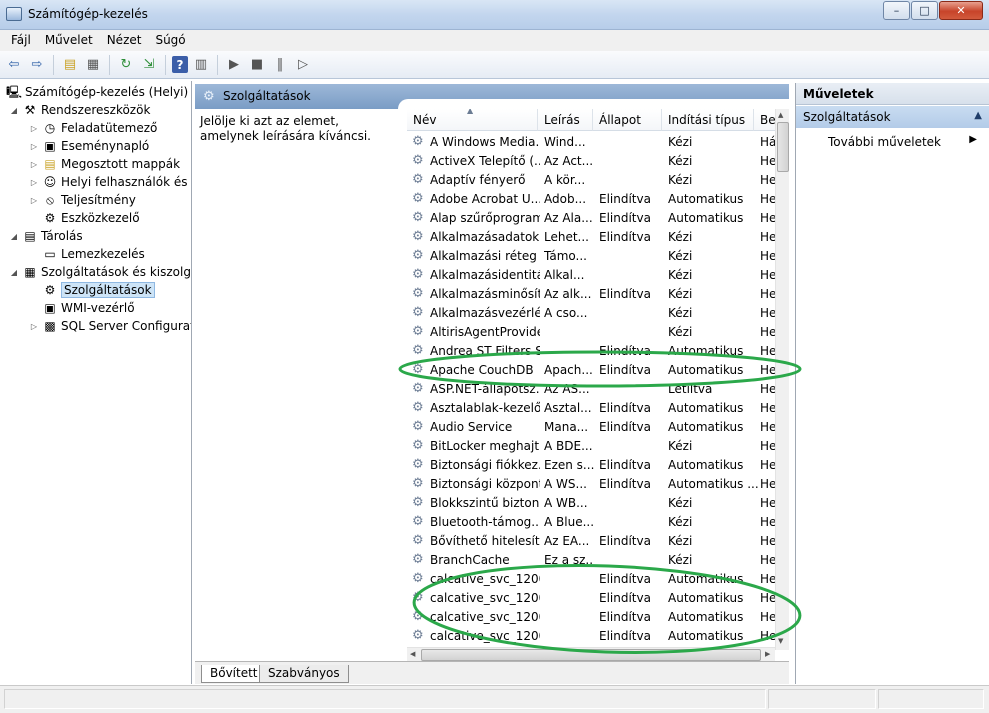  What do you see at coordinates (79, 110) in the screenshot?
I see `tree-item-system-tools: ◢ ⚒ Rendszereszközök` at bounding box center [79, 110].